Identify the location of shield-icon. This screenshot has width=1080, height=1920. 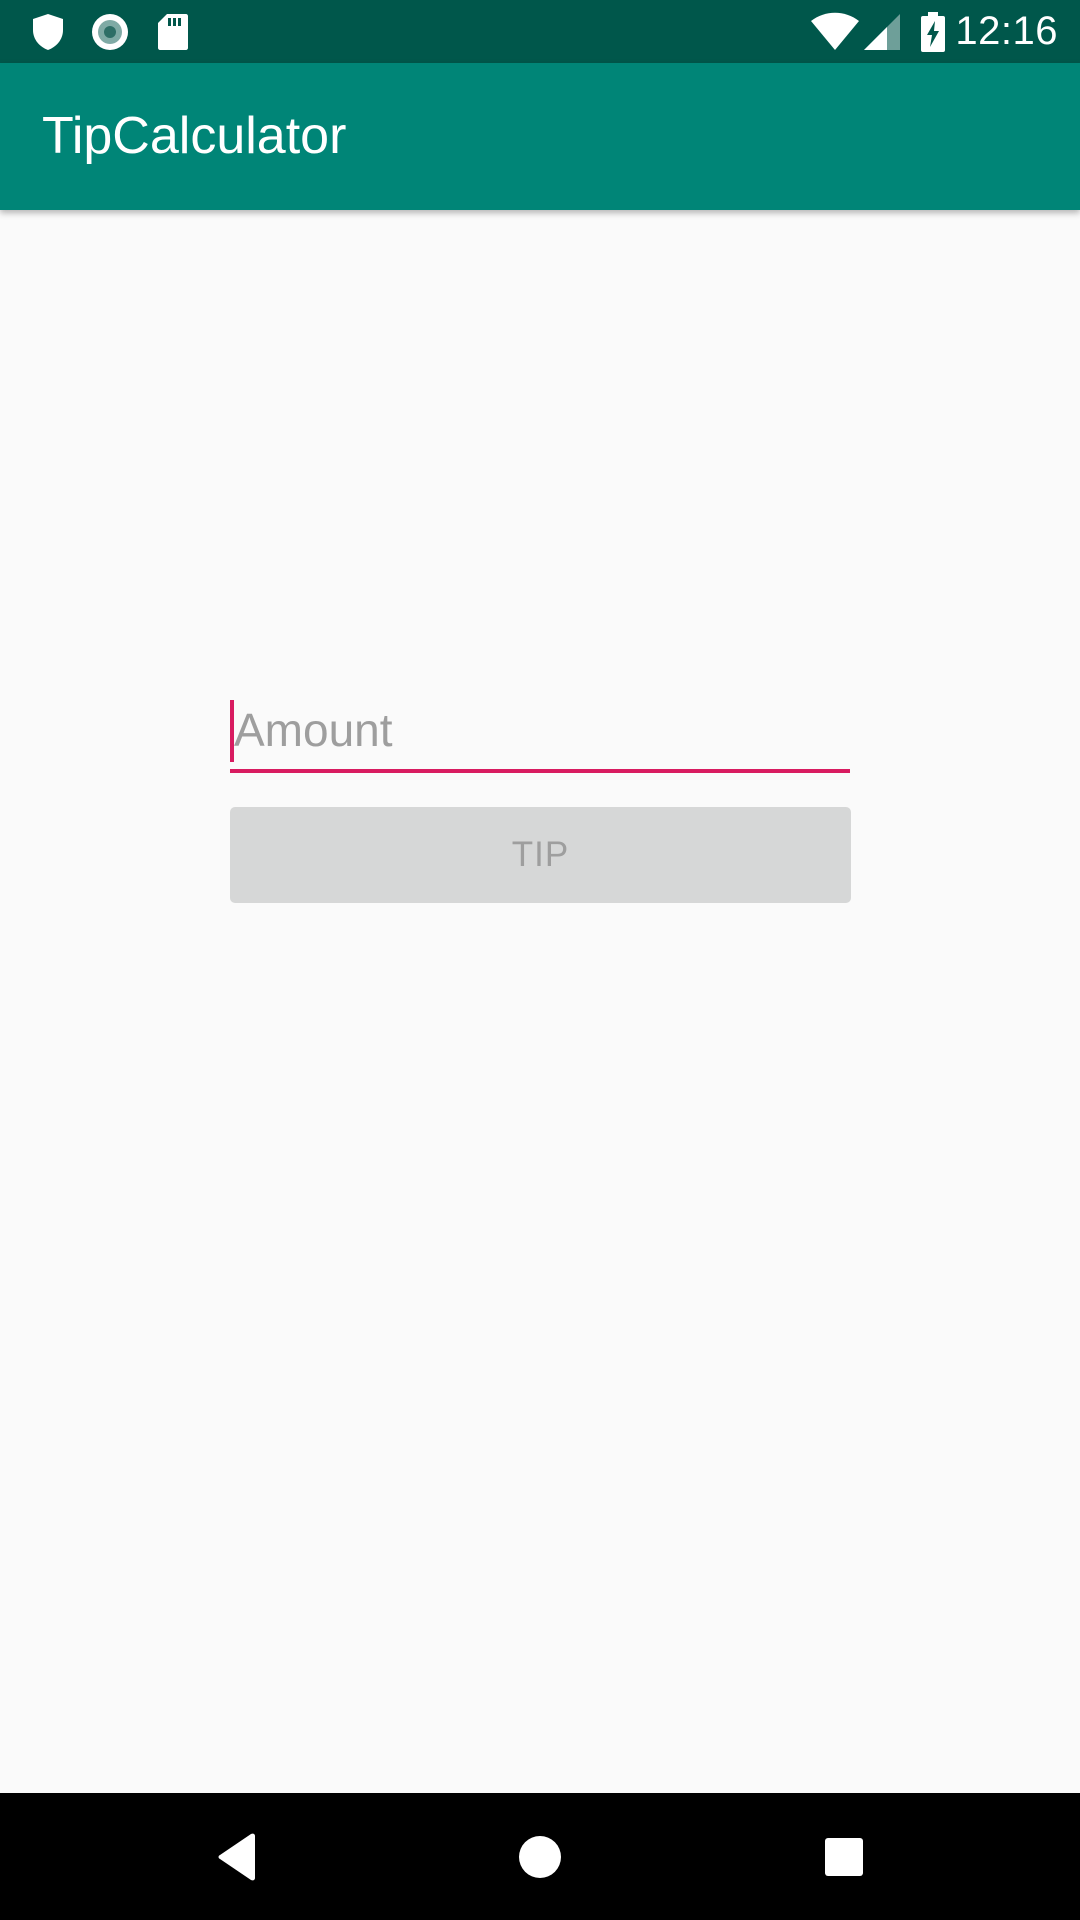
(48, 31).